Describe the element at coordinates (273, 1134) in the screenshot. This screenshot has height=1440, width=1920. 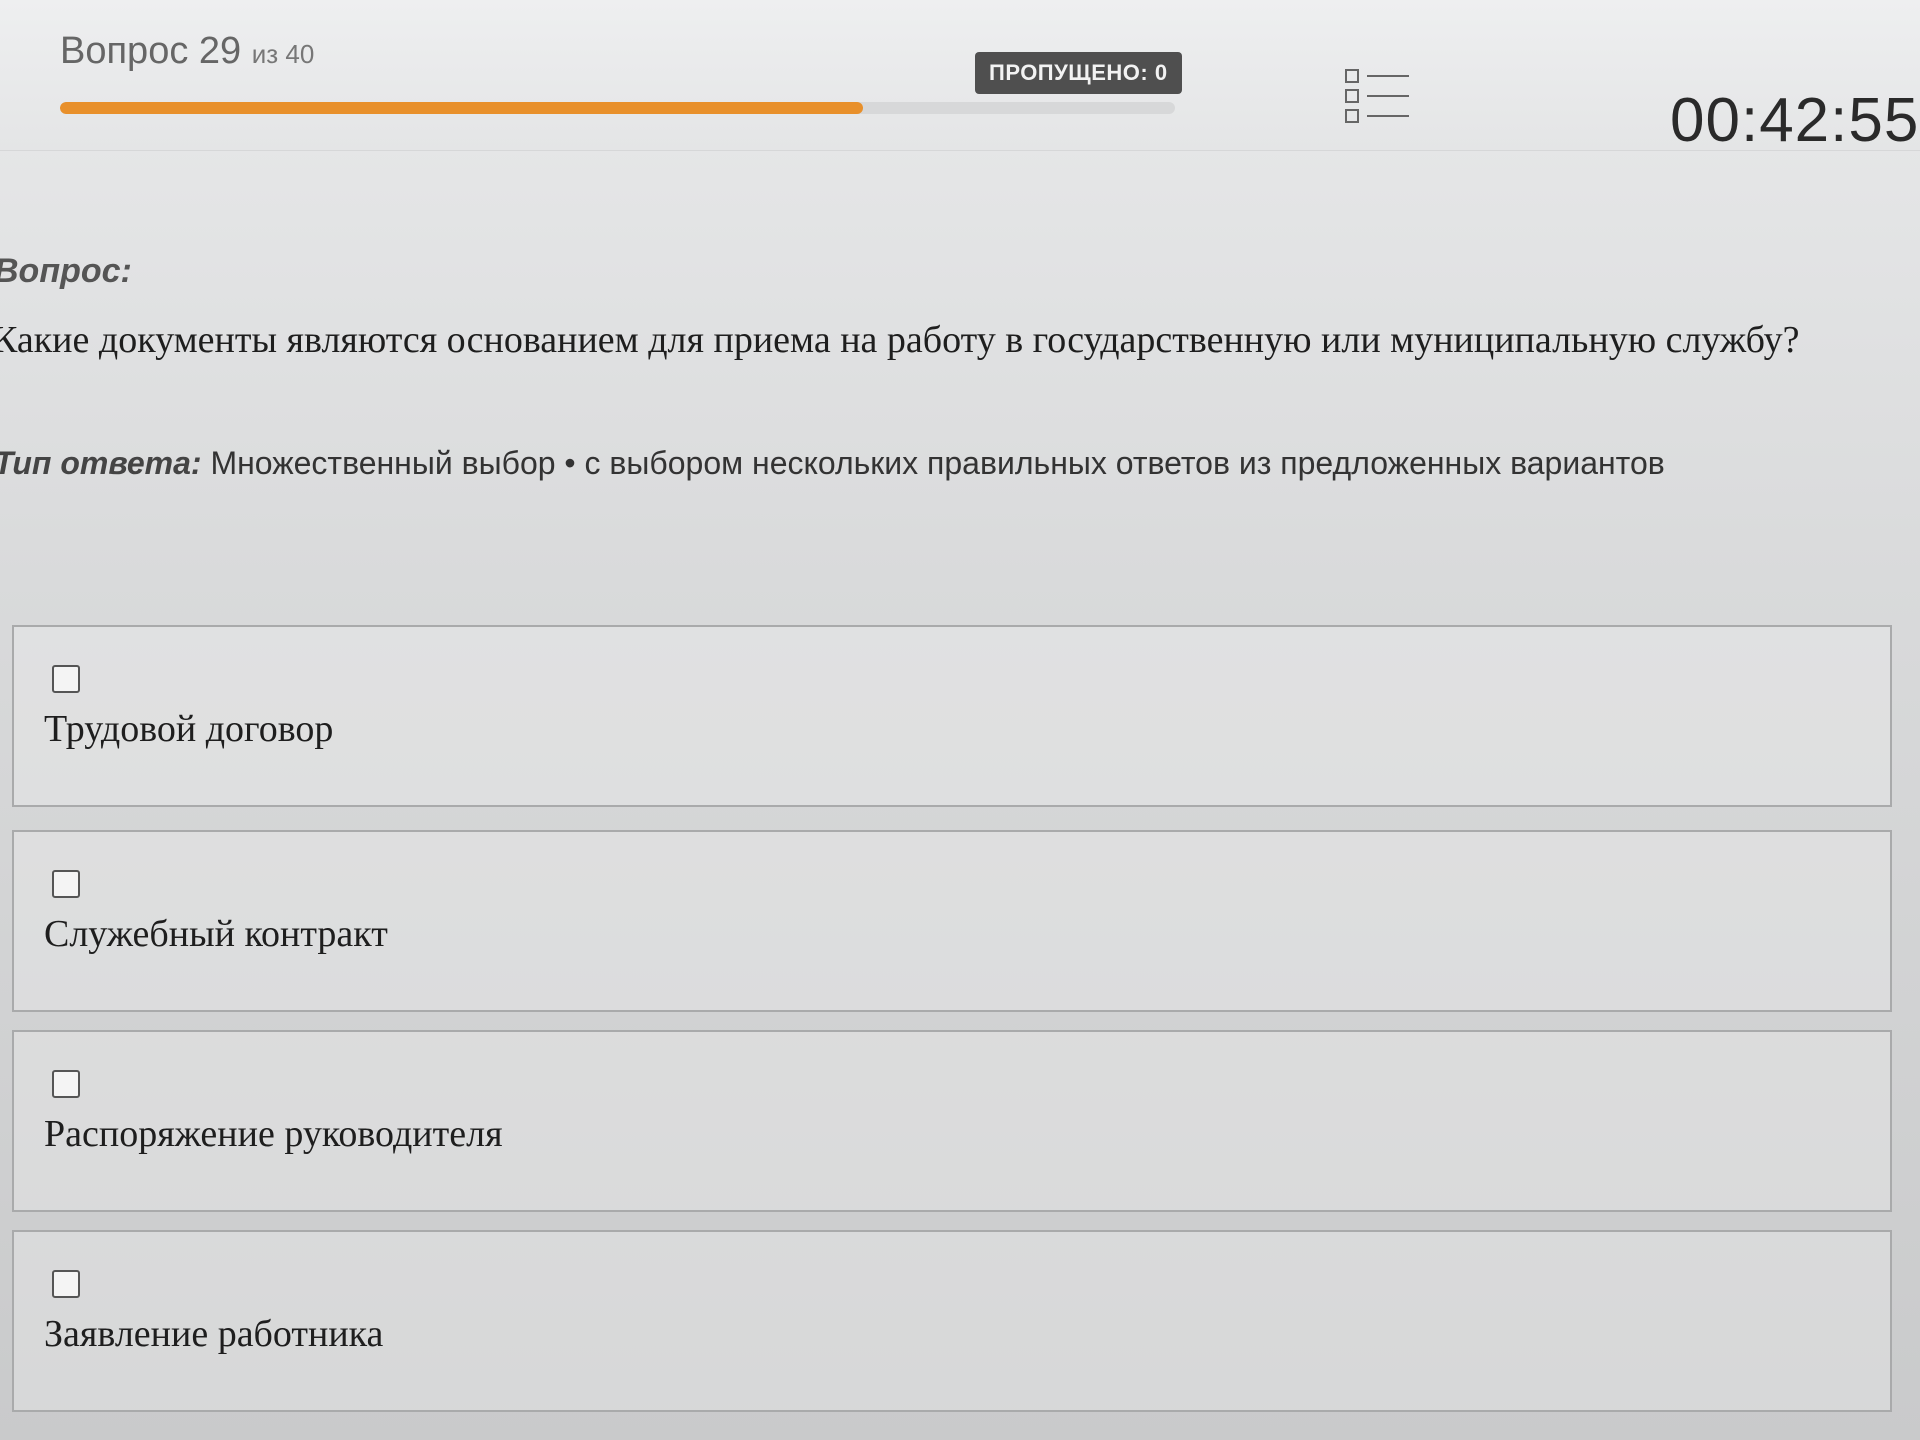
I see `answer-option-label: Распоряжение руководителя` at that location.